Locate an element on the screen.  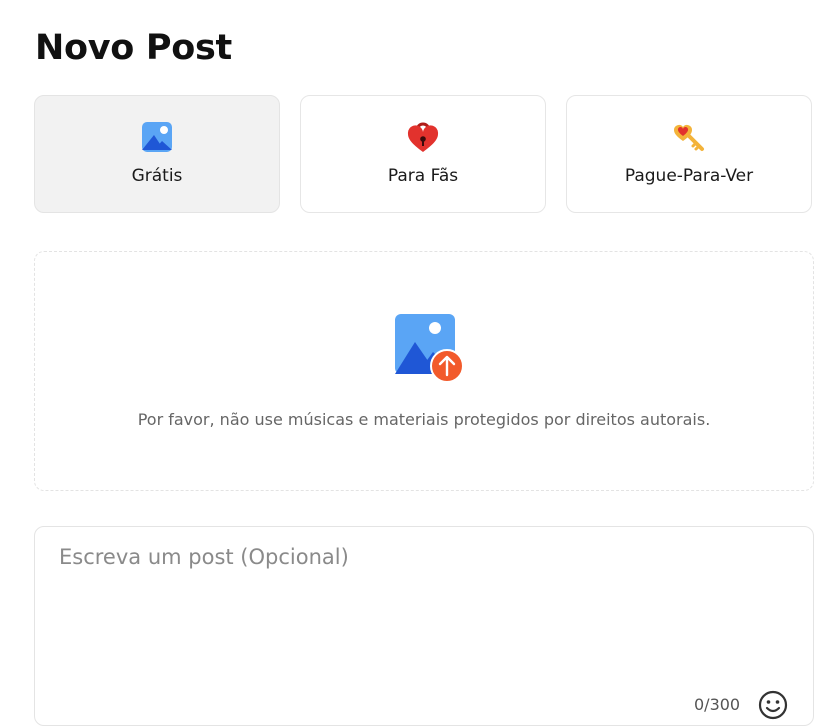
tab-gratis: Grátis is located at coordinates (157, 154).